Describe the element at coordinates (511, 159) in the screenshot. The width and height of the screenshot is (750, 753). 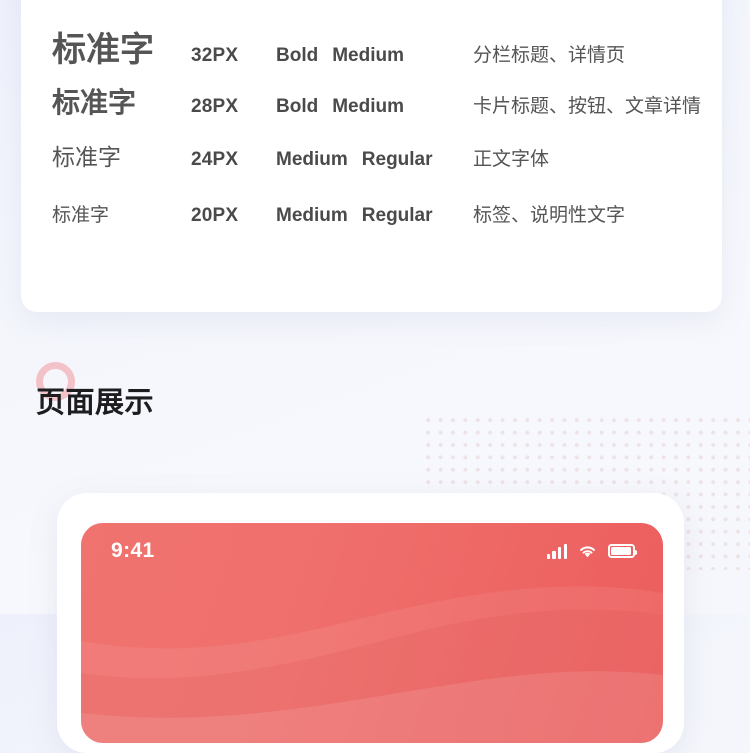
I see `spec-usage-label: 正文字体` at that location.